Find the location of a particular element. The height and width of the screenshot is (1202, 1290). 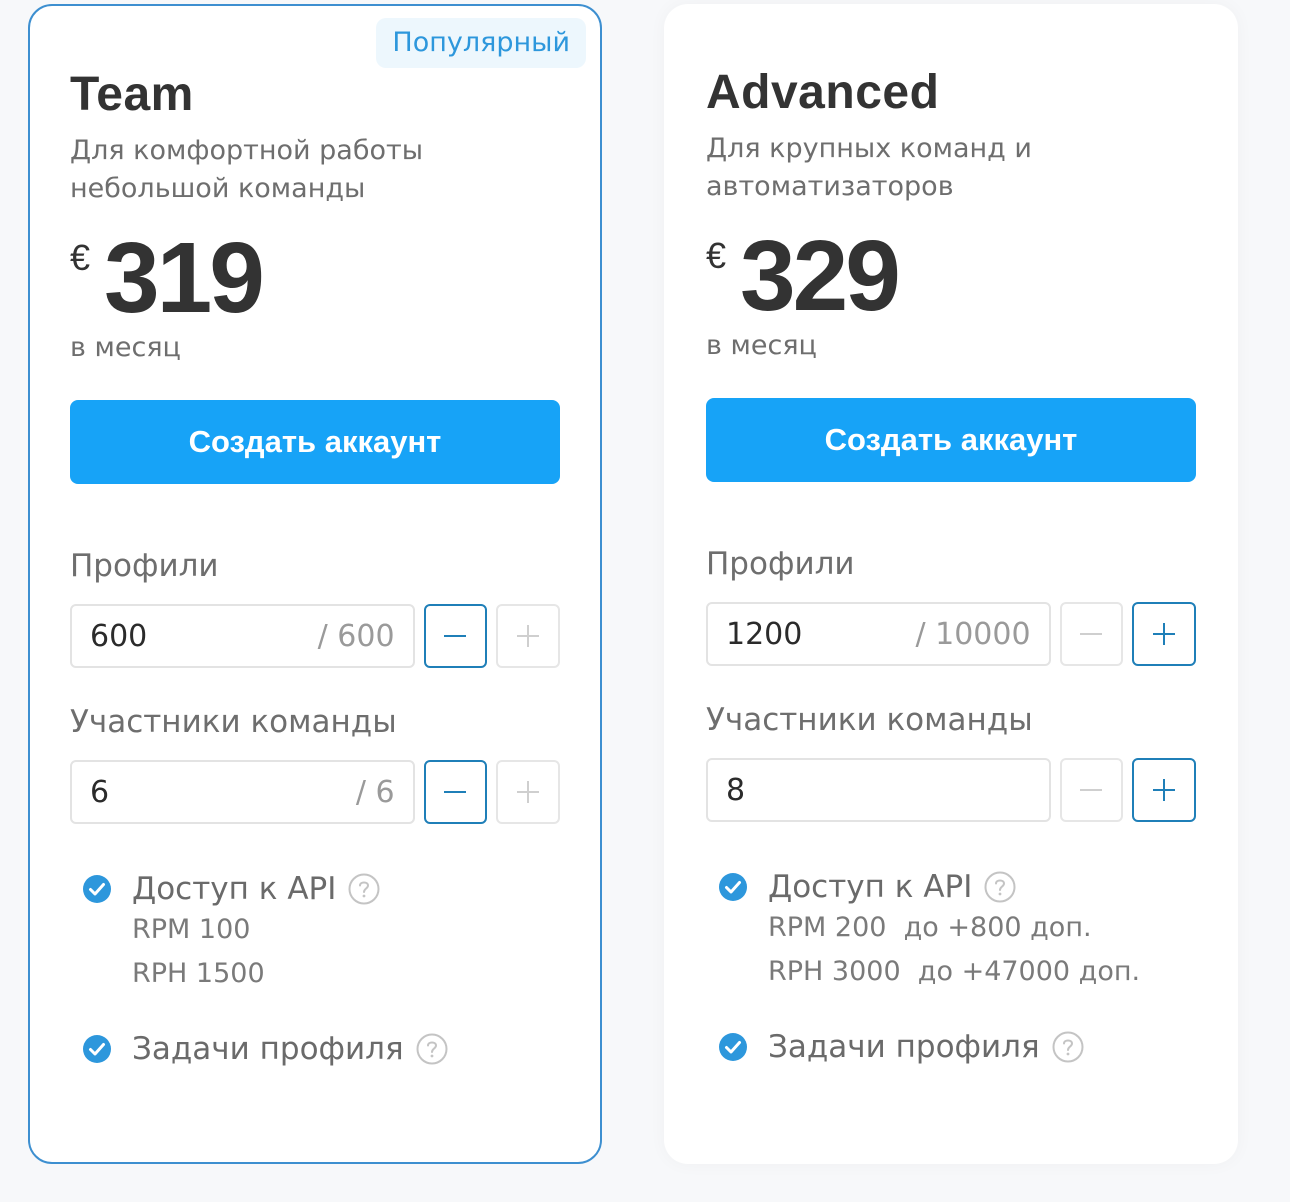

profiles-input: 600 / 600 is located at coordinates (242, 636).